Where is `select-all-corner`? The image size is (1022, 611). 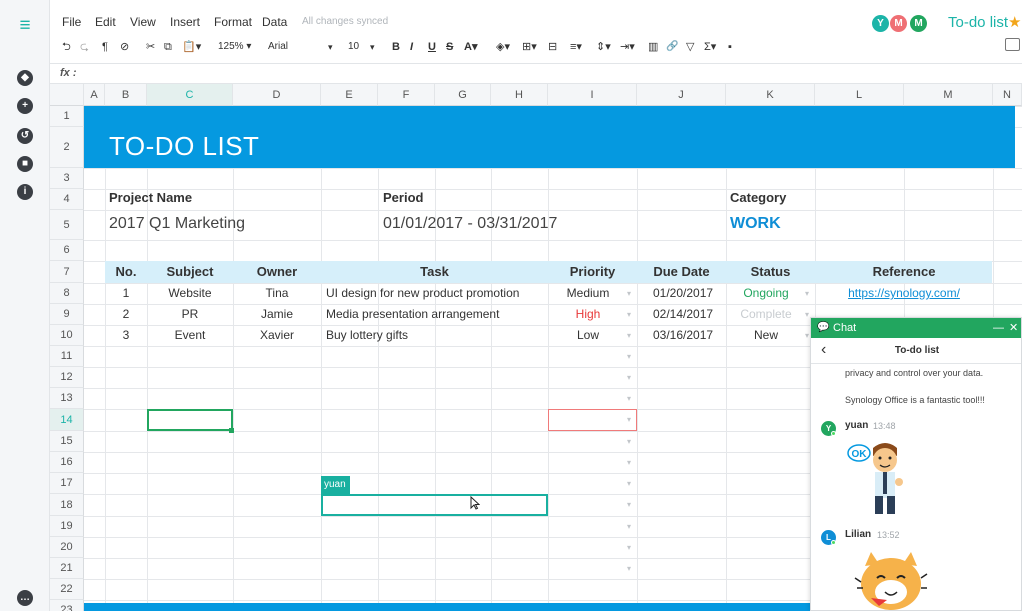 select-all-corner is located at coordinates (67, 95).